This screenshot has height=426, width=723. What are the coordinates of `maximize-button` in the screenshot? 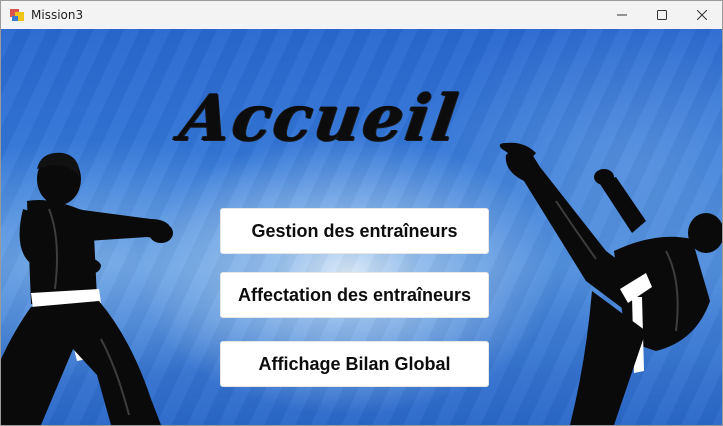 It's located at (662, 15).